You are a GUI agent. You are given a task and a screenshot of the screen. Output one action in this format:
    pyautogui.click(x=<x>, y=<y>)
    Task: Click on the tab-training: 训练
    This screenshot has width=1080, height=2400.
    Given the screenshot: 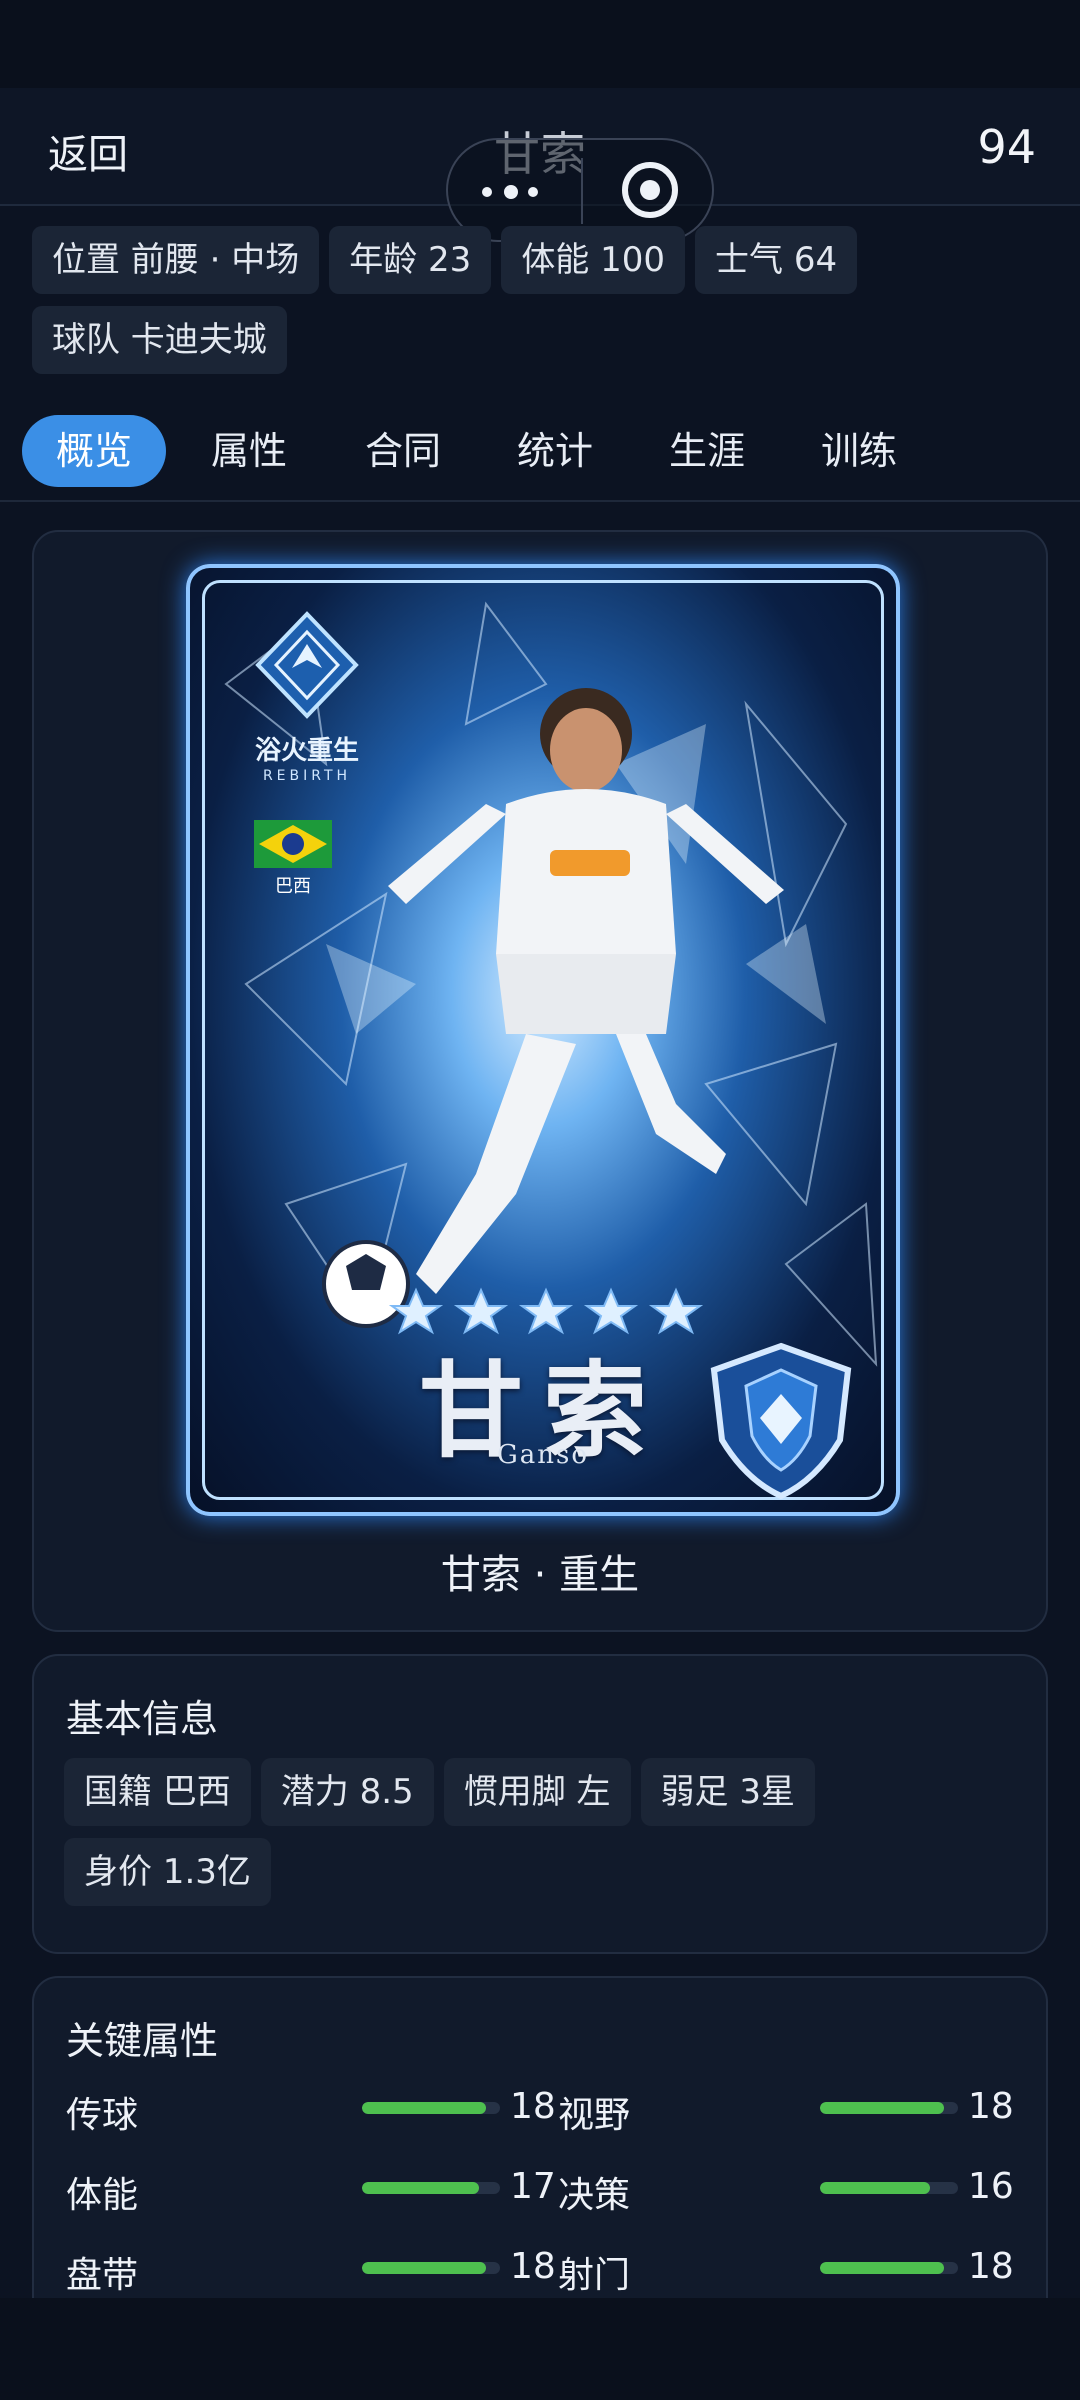 What is the action you would take?
    pyautogui.click(x=859, y=451)
    